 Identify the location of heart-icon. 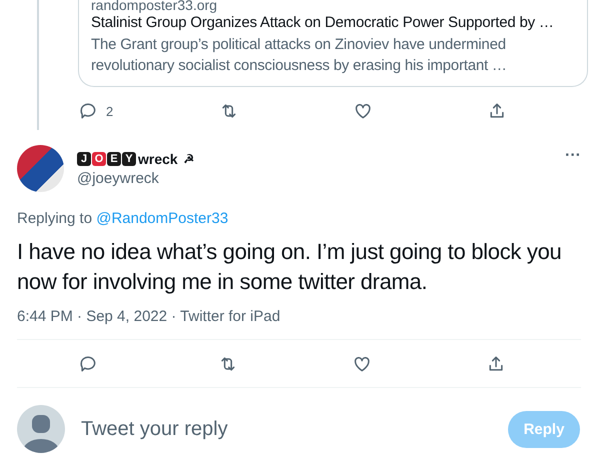
(363, 111).